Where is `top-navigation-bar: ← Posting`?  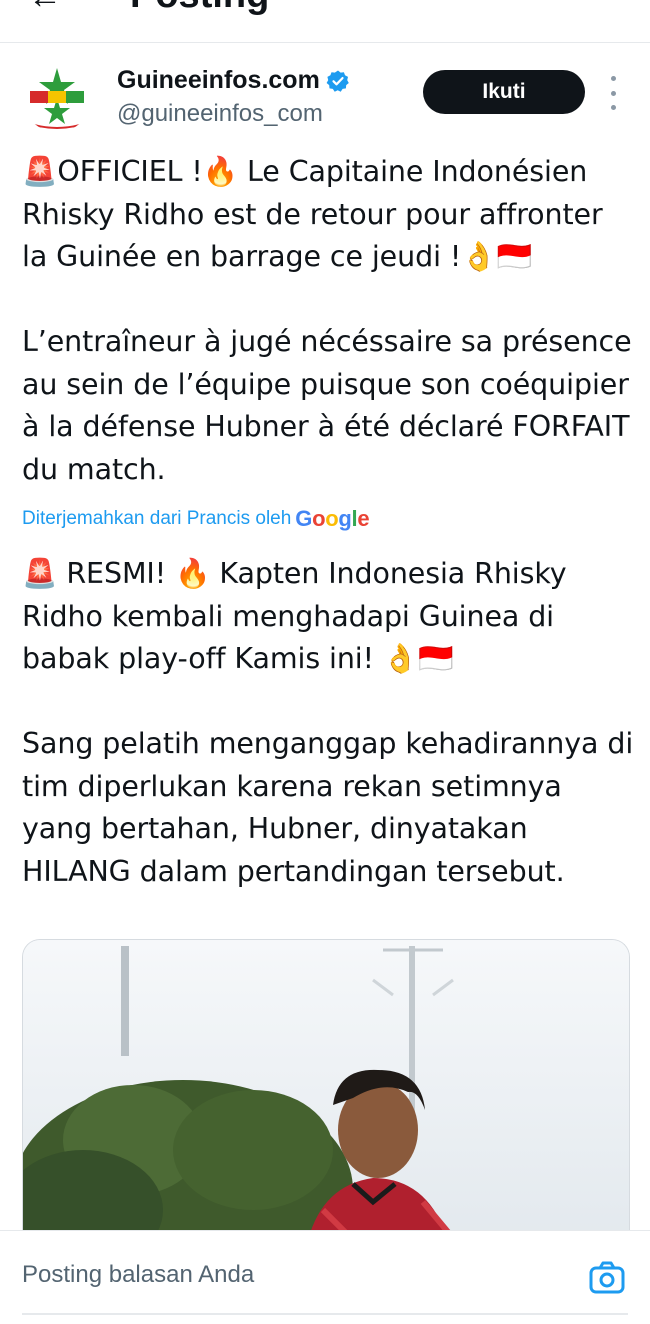 top-navigation-bar: ← Posting is located at coordinates (325, 21).